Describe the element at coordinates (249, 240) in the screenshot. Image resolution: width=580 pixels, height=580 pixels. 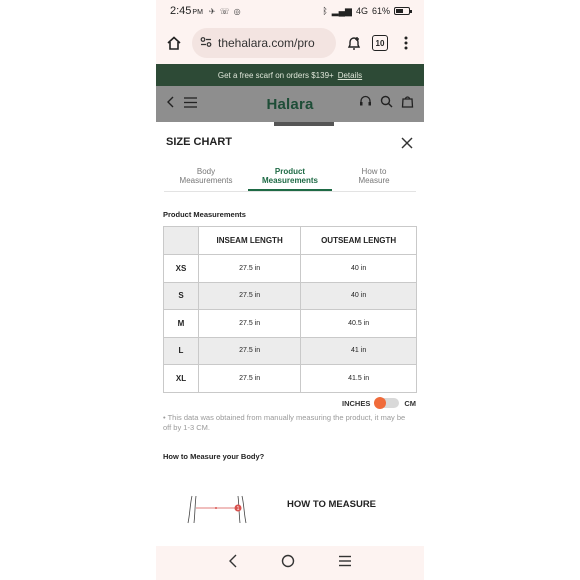
I see `column-header-inseam: INSEAM LENGTH` at that location.